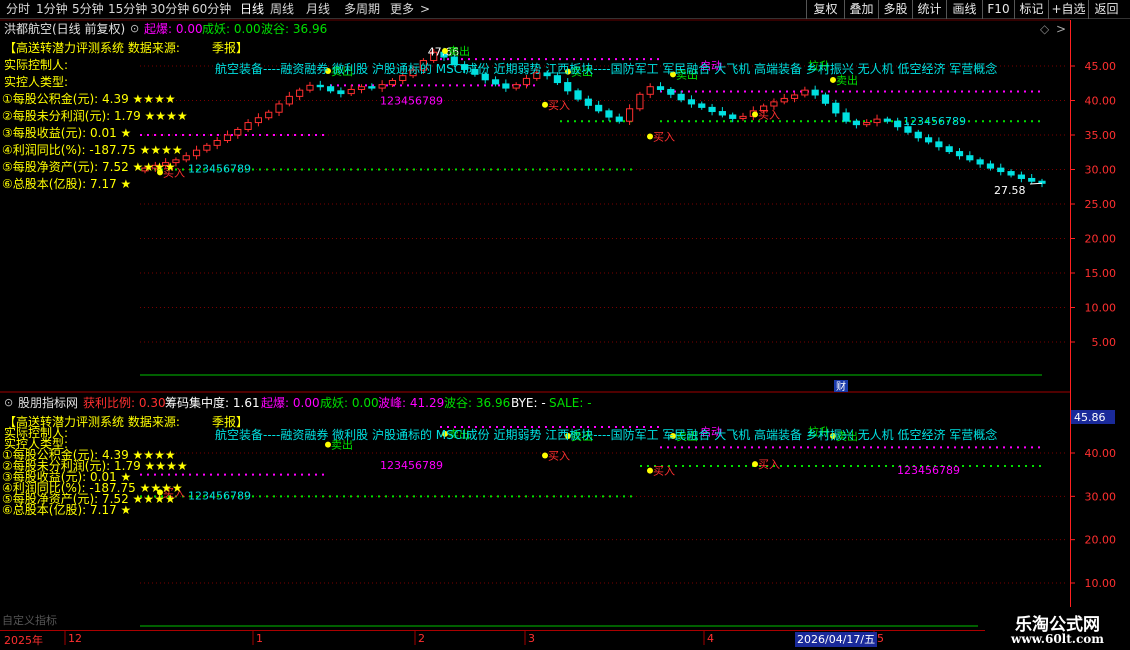 Image resolution: width=1130 pixels, height=650 pixels. I want to click on axis-label: 10.00, so click(1101, 583).